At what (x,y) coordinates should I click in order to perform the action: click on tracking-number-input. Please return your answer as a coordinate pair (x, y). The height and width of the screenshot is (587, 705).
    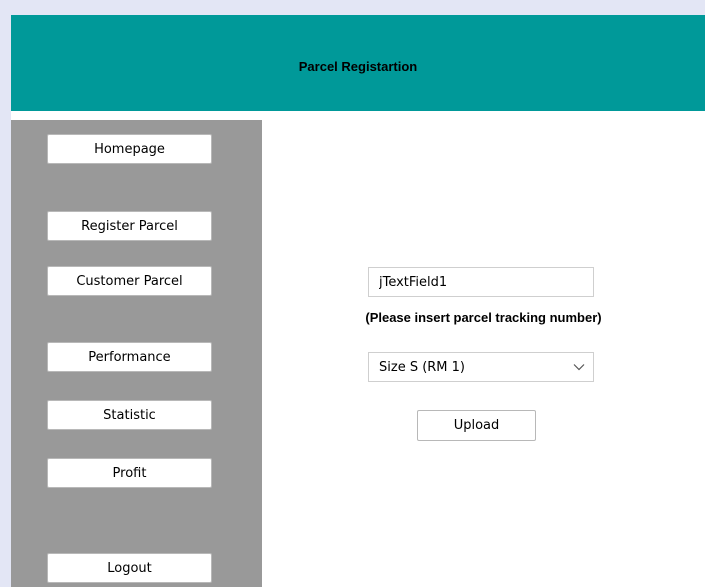
    Looking at the image, I should click on (481, 282).